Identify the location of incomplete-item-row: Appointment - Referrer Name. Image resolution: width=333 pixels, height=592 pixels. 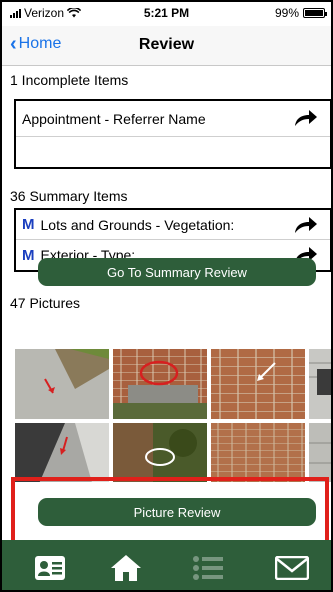
(173, 119).